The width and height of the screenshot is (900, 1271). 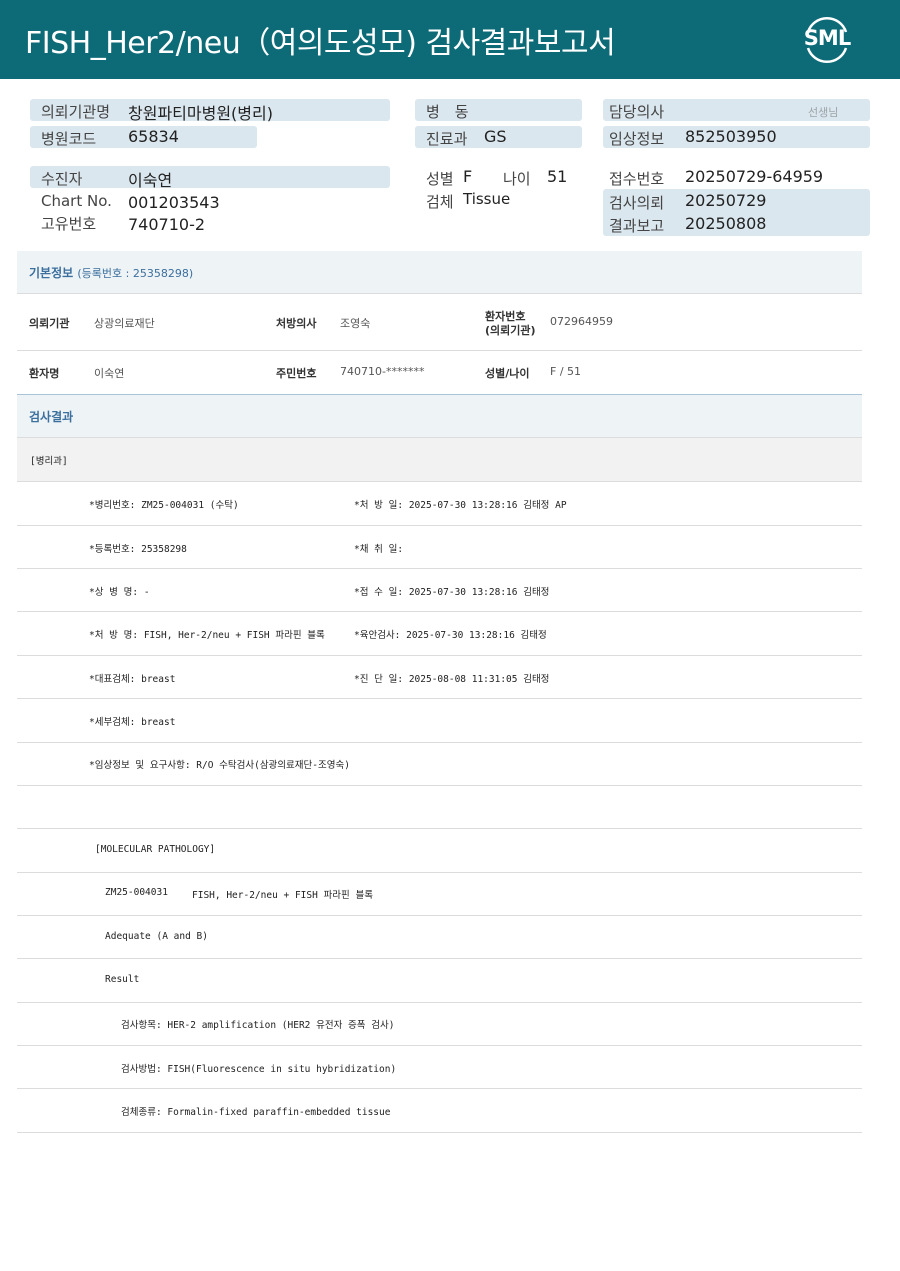 What do you see at coordinates (447, 139) in the screenshot?
I see `department-label: 진료과` at bounding box center [447, 139].